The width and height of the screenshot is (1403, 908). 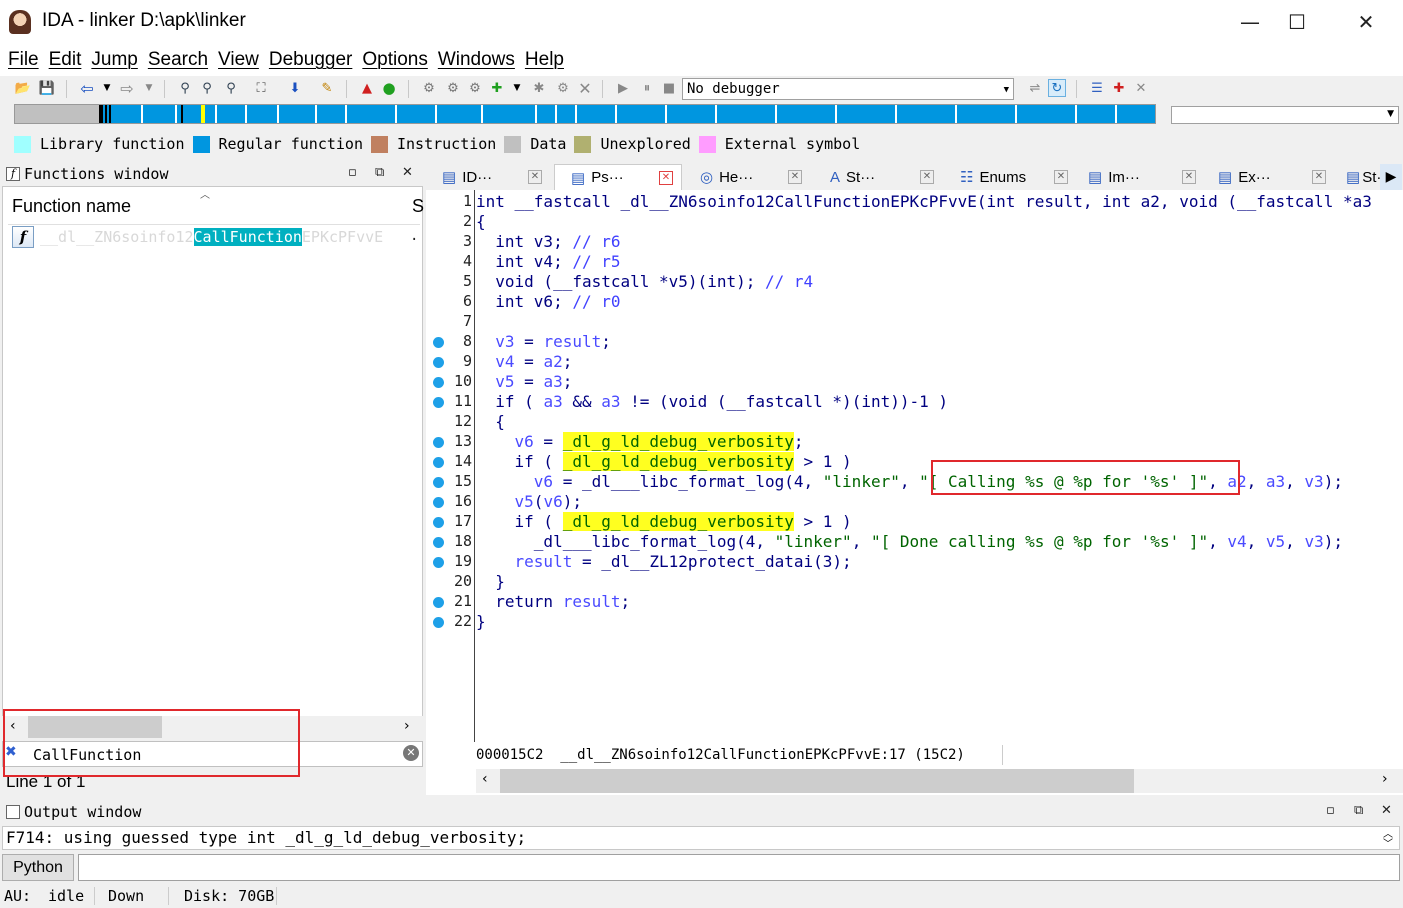 I want to click on code-line: int v4; // r5, so click(x=548, y=262).